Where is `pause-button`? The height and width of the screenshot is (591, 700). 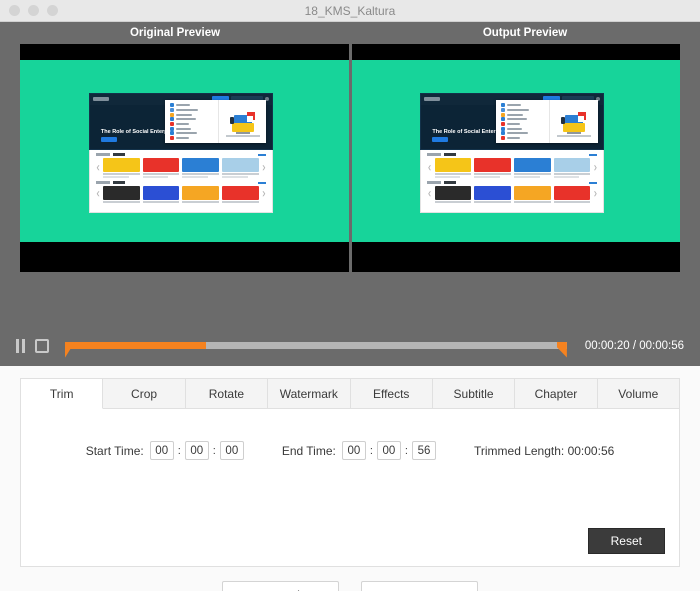
pause-button is located at coordinates (20, 345).